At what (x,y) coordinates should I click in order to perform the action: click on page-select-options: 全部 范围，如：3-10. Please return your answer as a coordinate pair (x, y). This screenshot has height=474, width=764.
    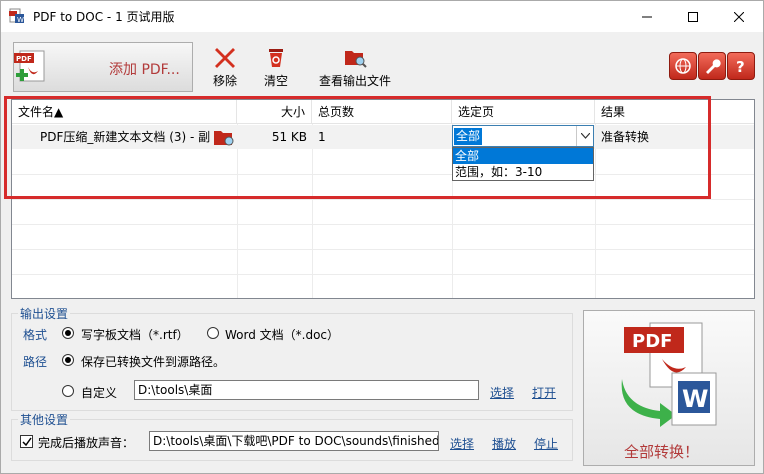
    Looking at the image, I should click on (523, 164).